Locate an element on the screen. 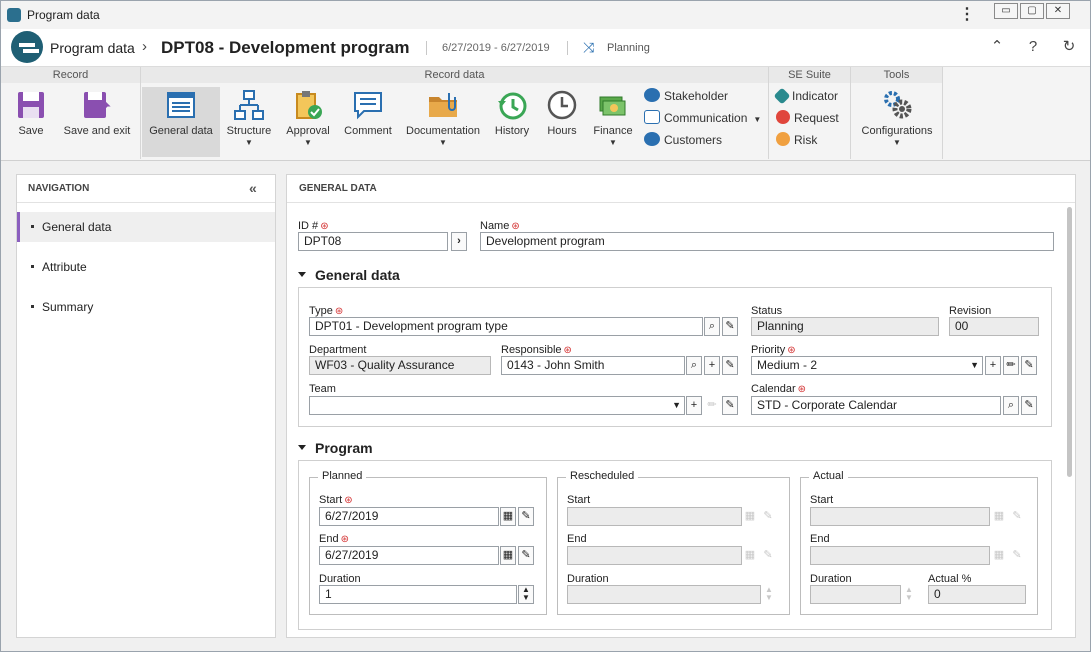  header-divider is located at coordinates (426, 48).